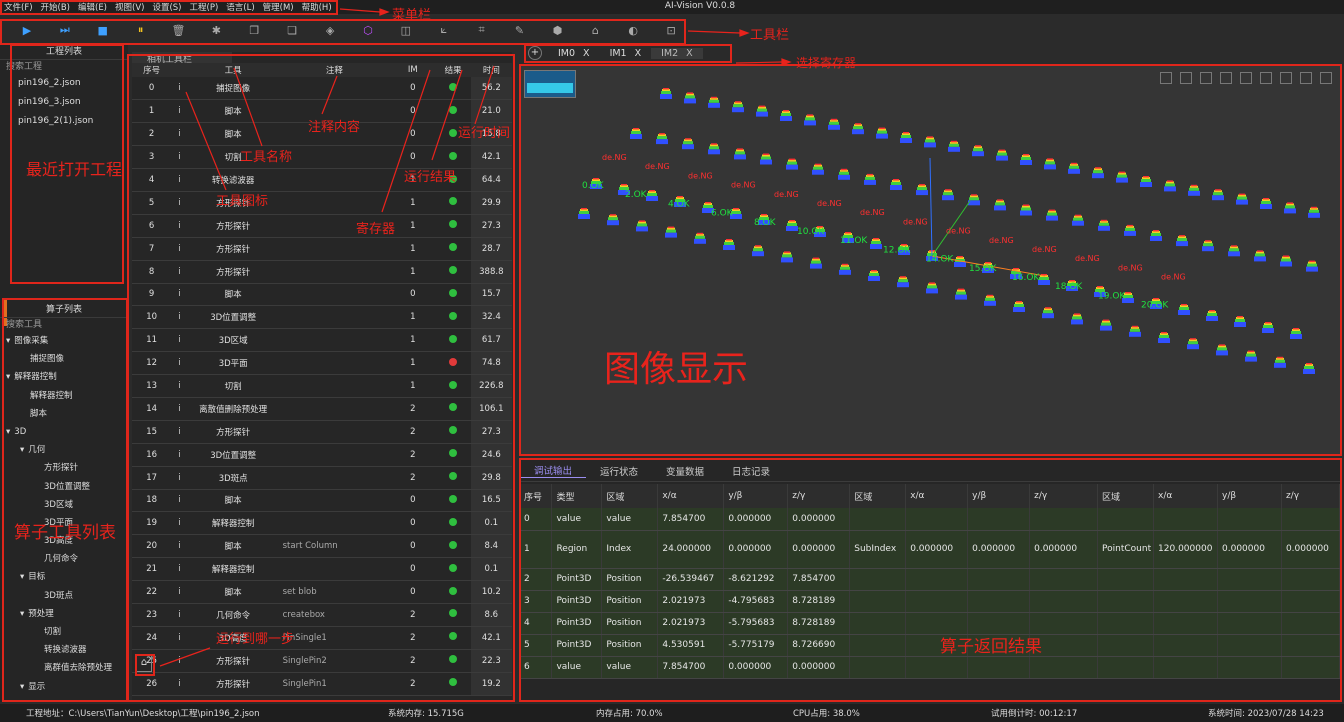 The width and height of the screenshot is (1344, 722). What do you see at coordinates (18, 7) in the screenshot?
I see `menu-item: 文件(F)` at bounding box center [18, 7].